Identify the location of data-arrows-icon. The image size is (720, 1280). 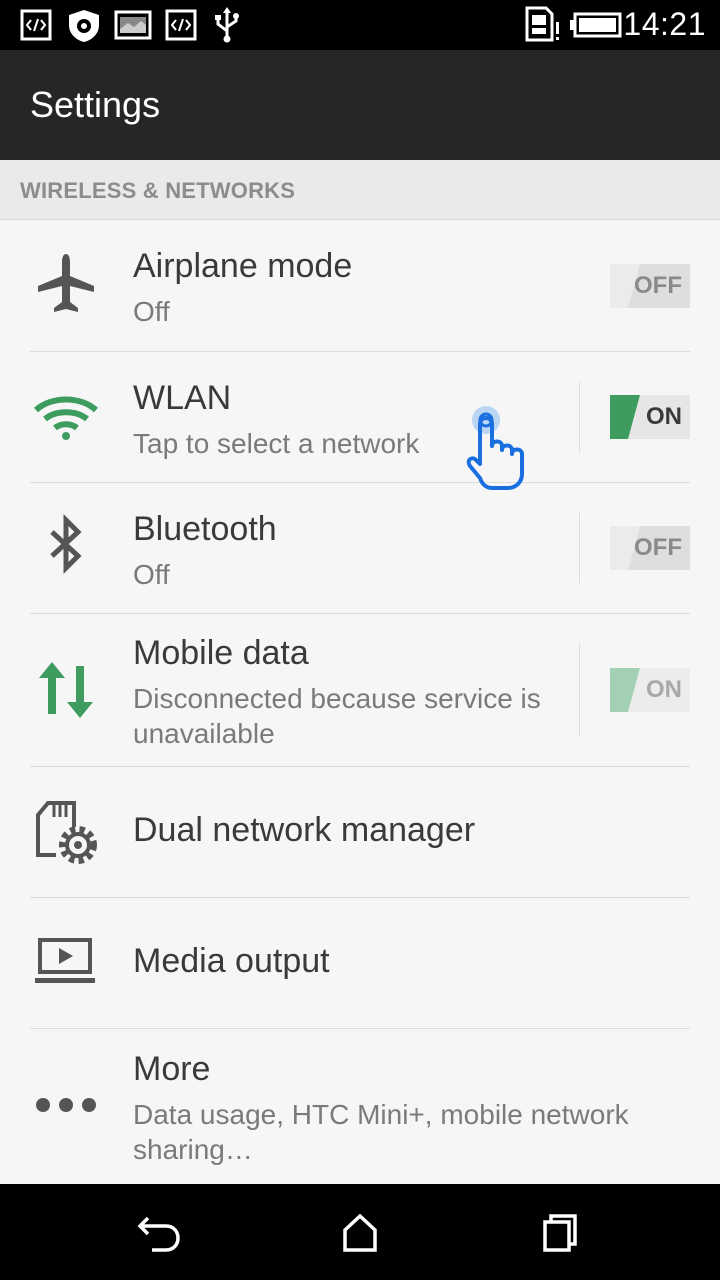
(66, 690).